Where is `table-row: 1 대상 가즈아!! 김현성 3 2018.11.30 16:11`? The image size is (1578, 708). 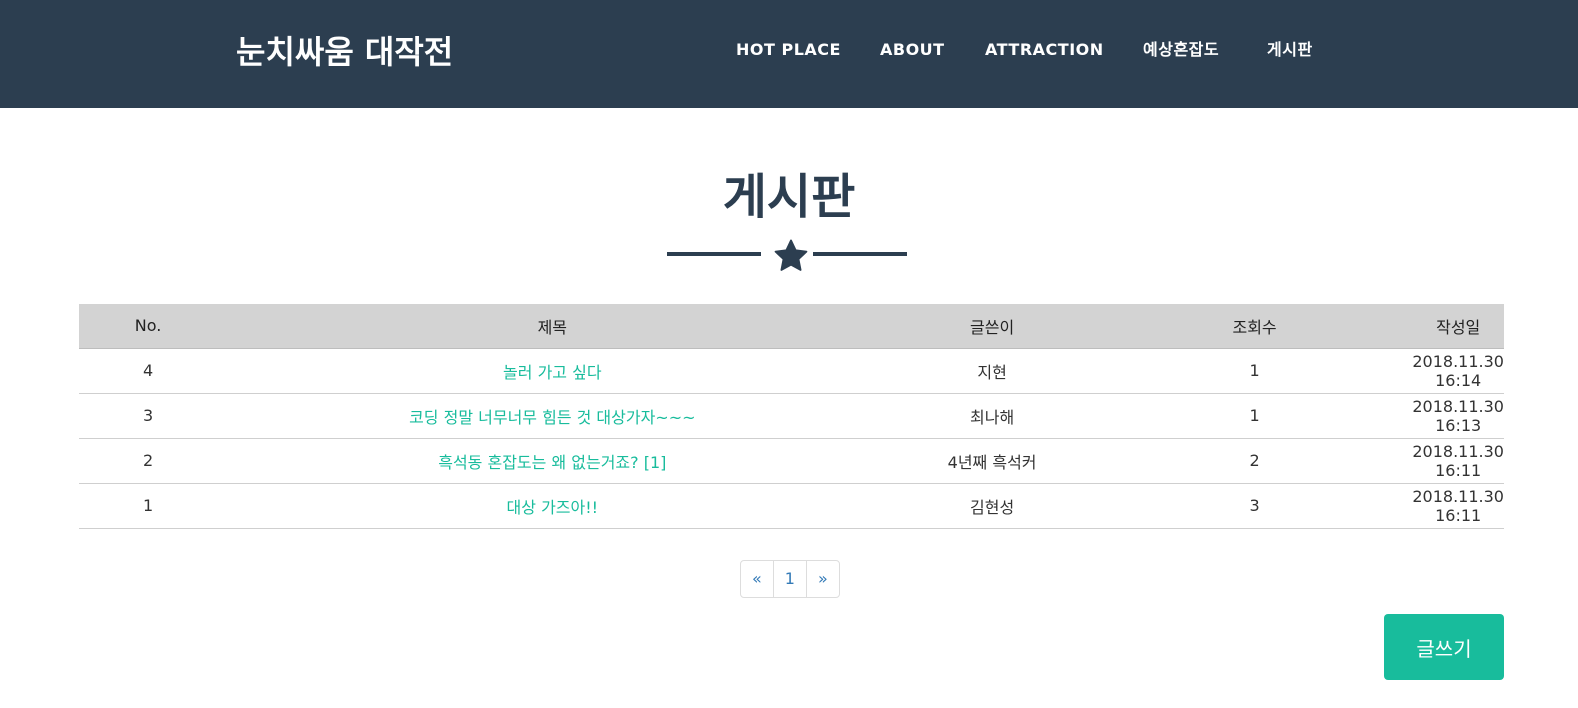
table-row: 1 대상 가즈아!! 김현성 3 2018.11.30 16:11 is located at coordinates (791, 506).